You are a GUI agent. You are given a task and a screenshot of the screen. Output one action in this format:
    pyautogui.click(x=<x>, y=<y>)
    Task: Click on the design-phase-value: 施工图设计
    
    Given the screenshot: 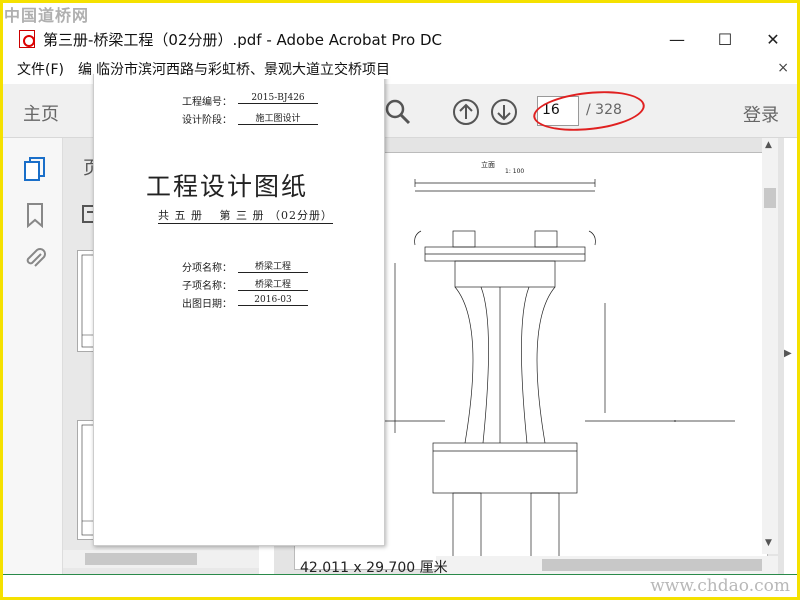 What is the action you would take?
    pyautogui.click(x=278, y=118)
    